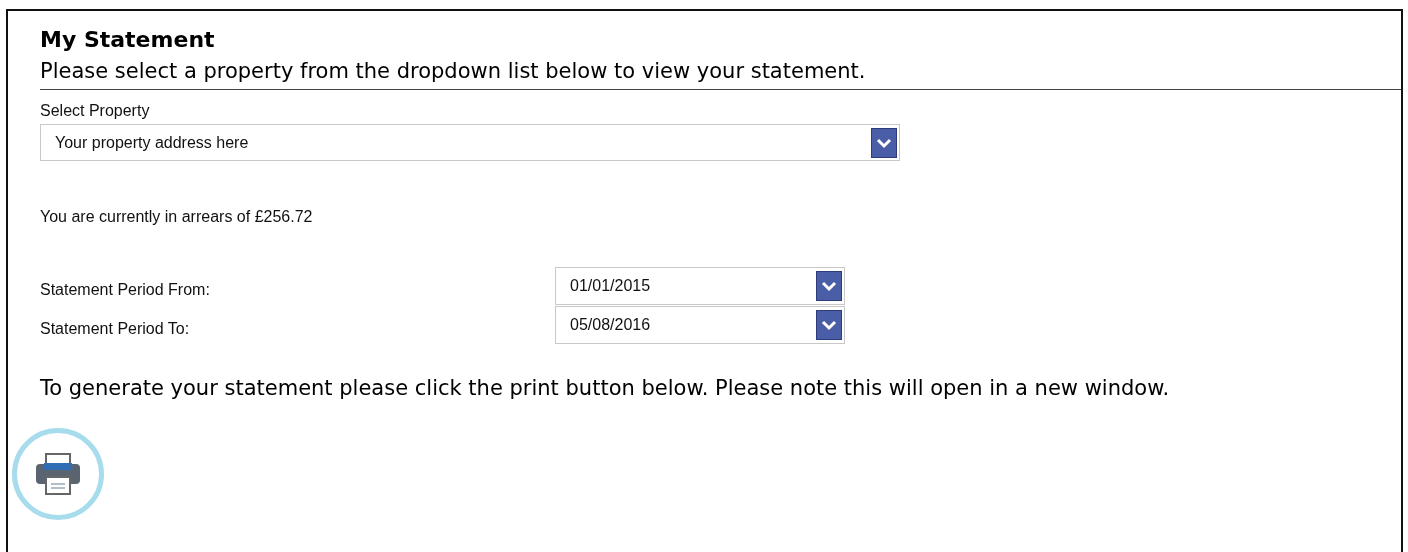 The width and height of the screenshot is (1408, 552). What do you see at coordinates (700, 325) in the screenshot?
I see `dropdown-field: 05/08/2016` at bounding box center [700, 325].